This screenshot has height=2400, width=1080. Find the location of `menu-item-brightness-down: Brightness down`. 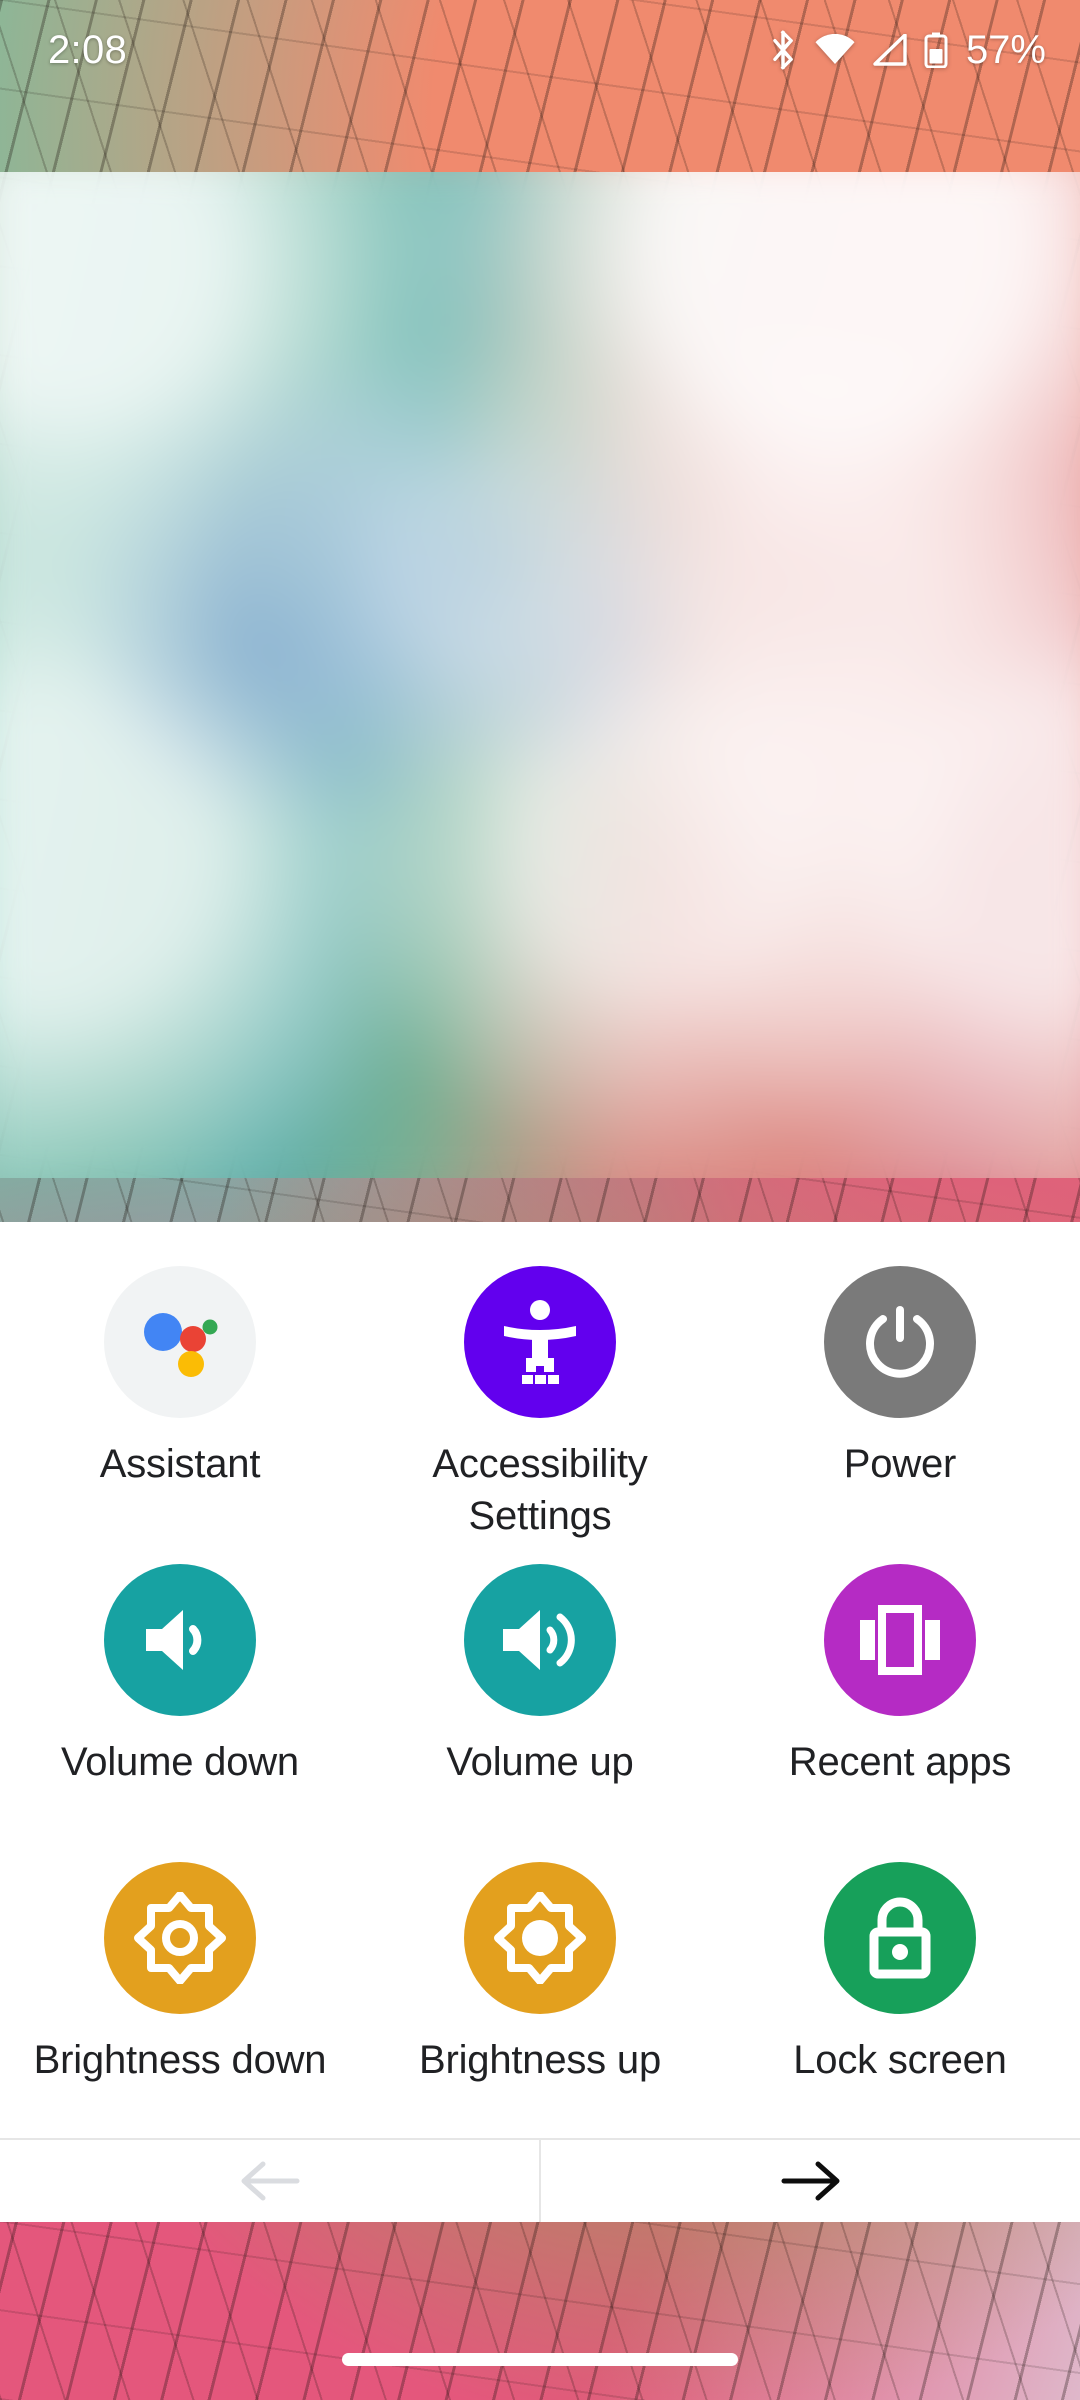

menu-item-brightness-down: Brightness down is located at coordinates (180, 1989).